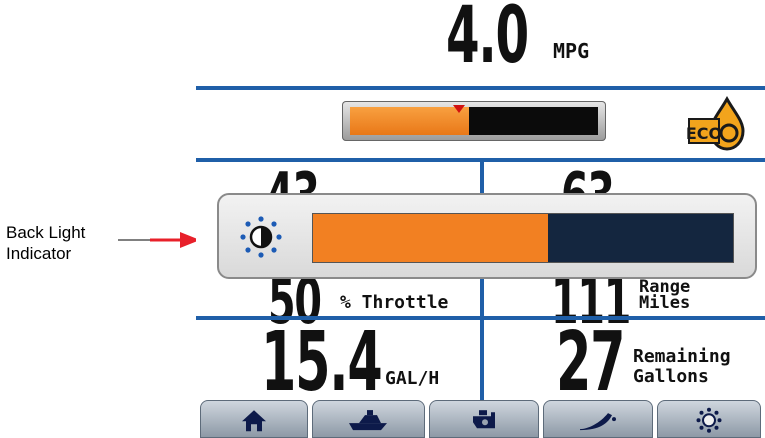  Describe the element at coordinates (571, 51) in the screenshot. I see `mpg-unit: MPG` at that location.